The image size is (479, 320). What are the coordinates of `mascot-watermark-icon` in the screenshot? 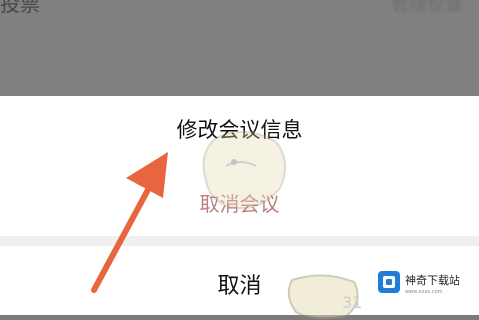 It's located at (244, 170).